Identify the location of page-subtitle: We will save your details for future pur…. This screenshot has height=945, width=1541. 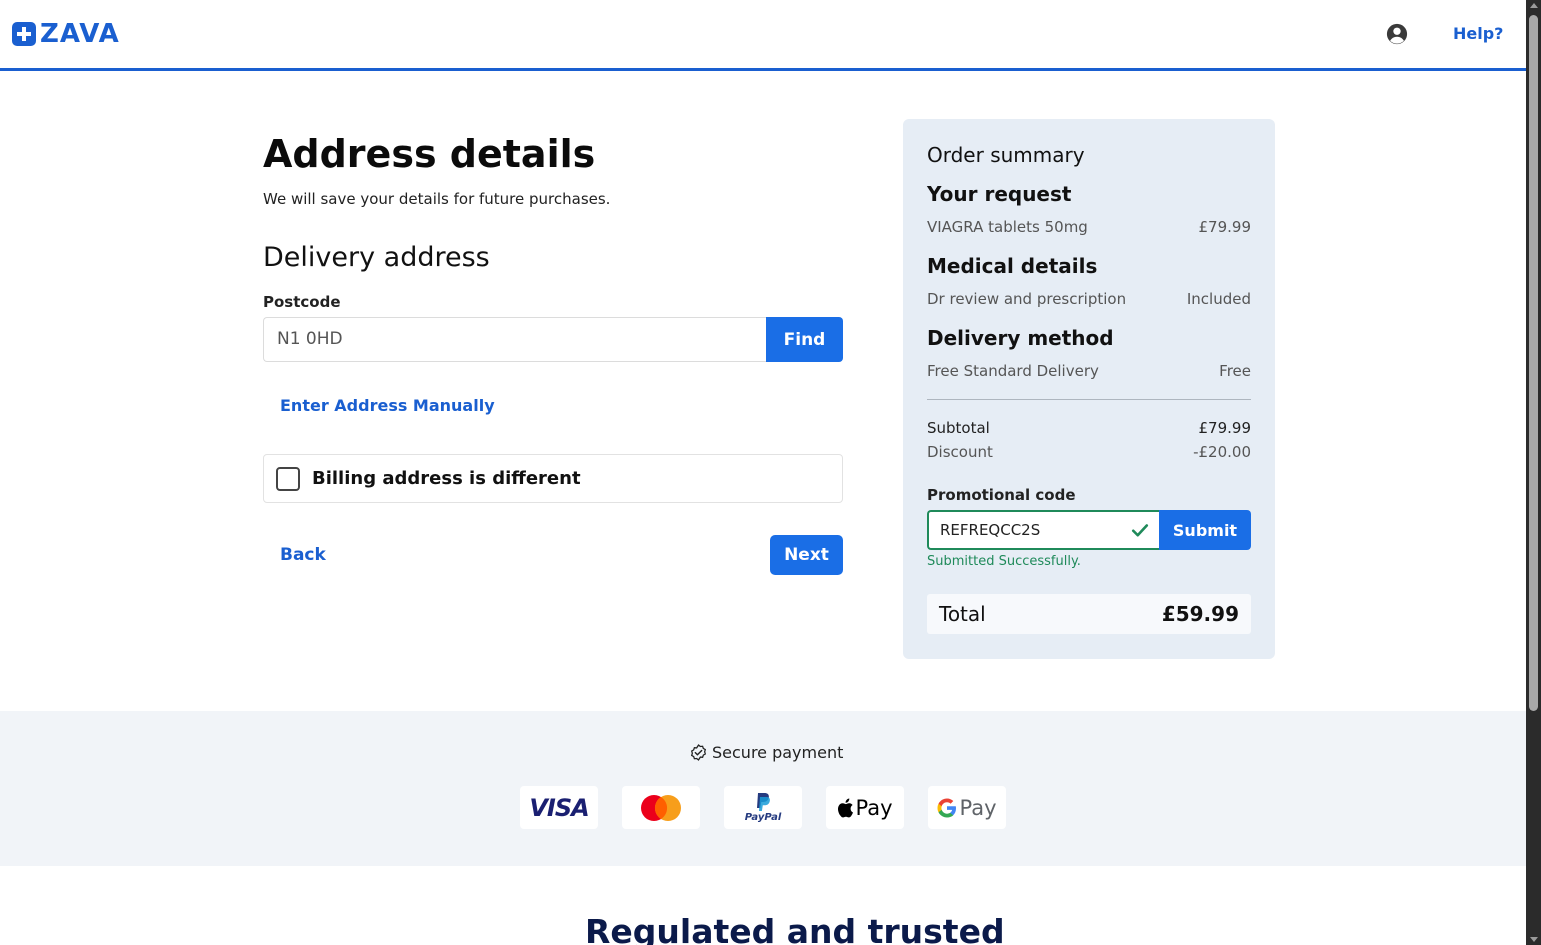
(437, 199).